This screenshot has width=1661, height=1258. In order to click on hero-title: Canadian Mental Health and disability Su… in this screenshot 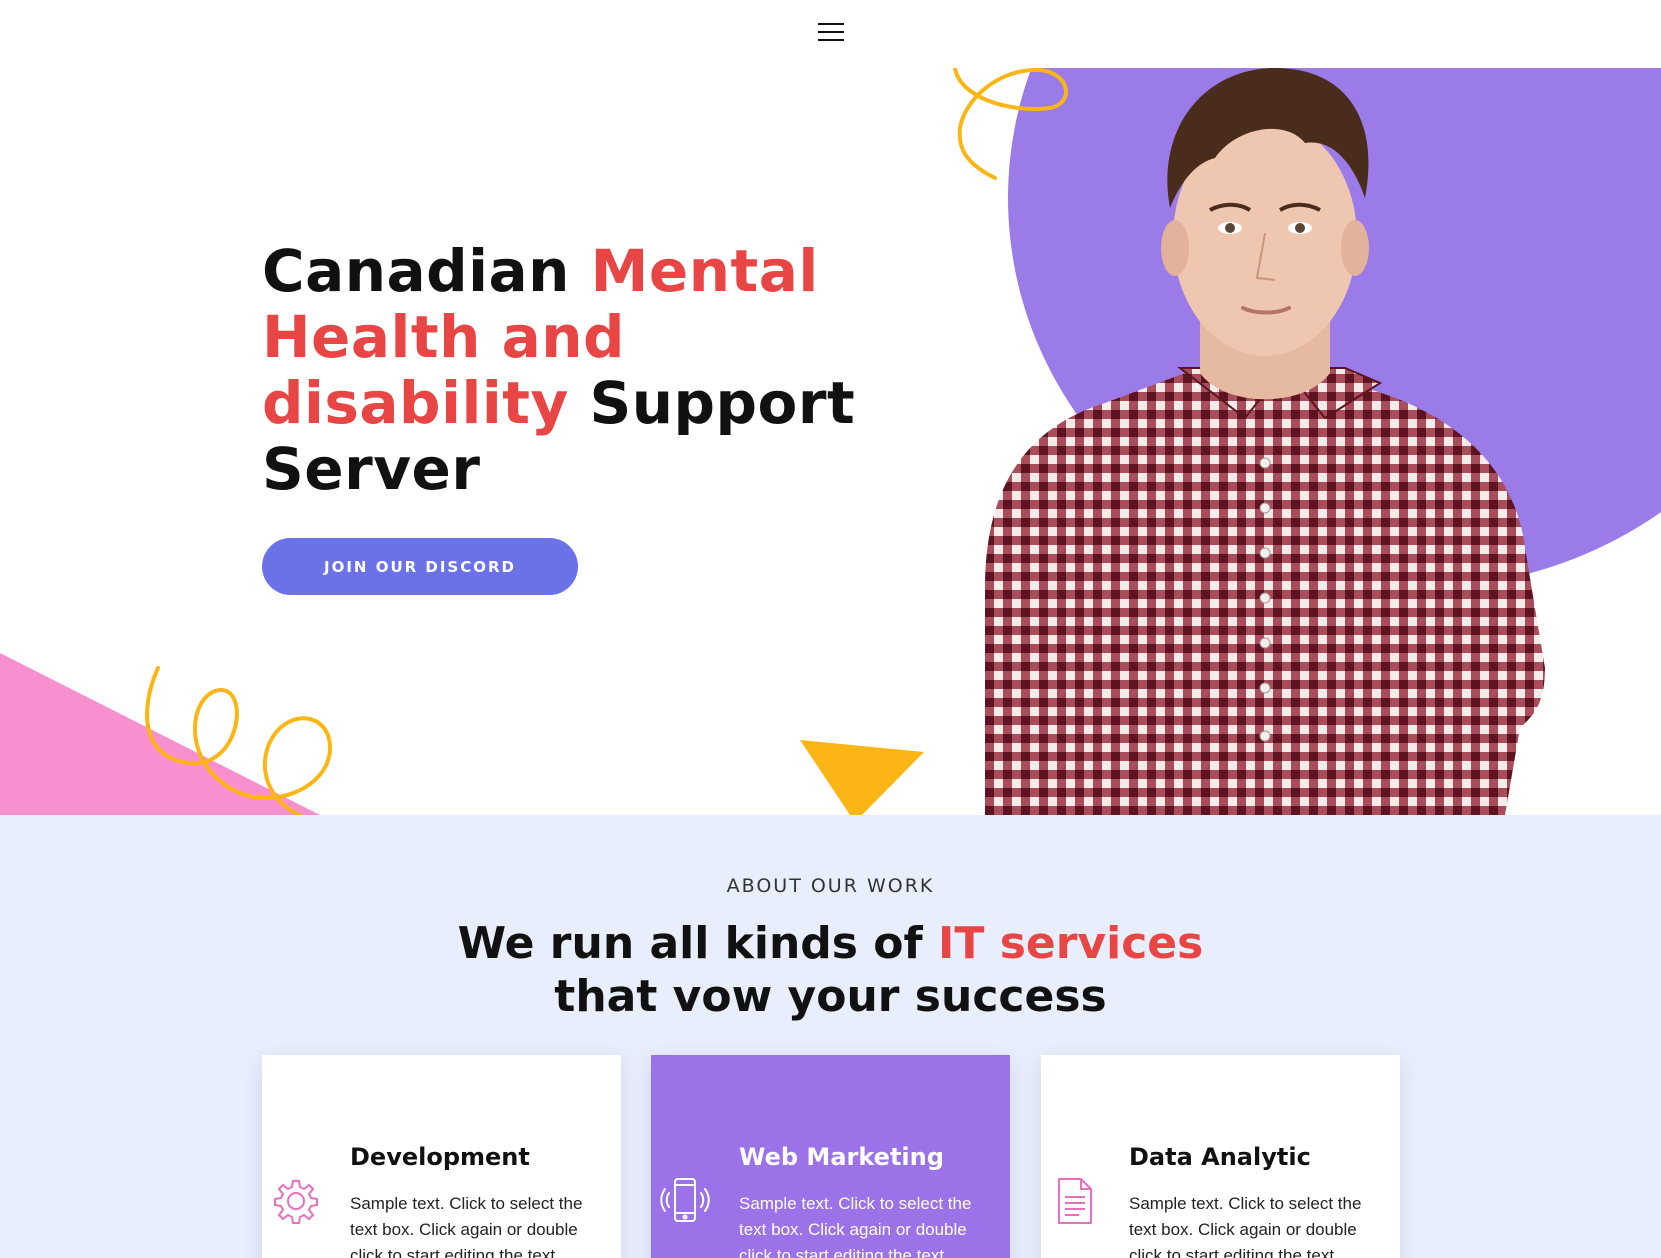, I will do `click(572, 370)`.